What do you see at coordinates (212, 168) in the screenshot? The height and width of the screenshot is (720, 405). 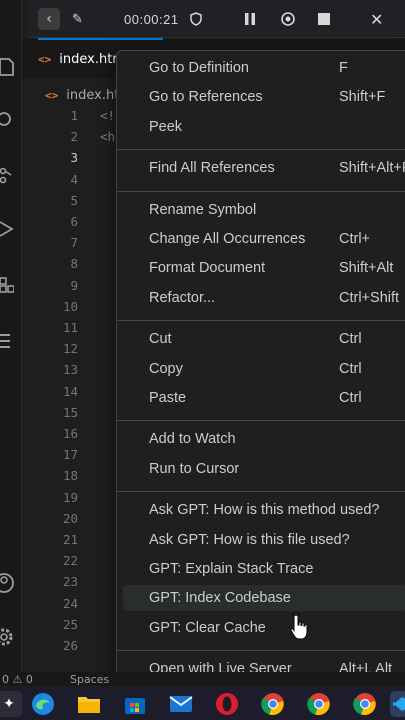 I see `menu-item-label: Find All References` at bounding box center [212, 168].